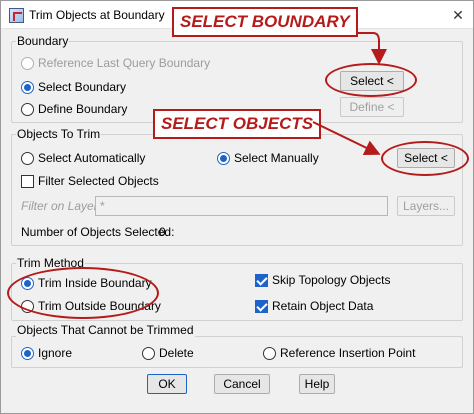 This screenshot has width=474, height=414. I want to click on select-boundary-arrow, so click(372, 48).